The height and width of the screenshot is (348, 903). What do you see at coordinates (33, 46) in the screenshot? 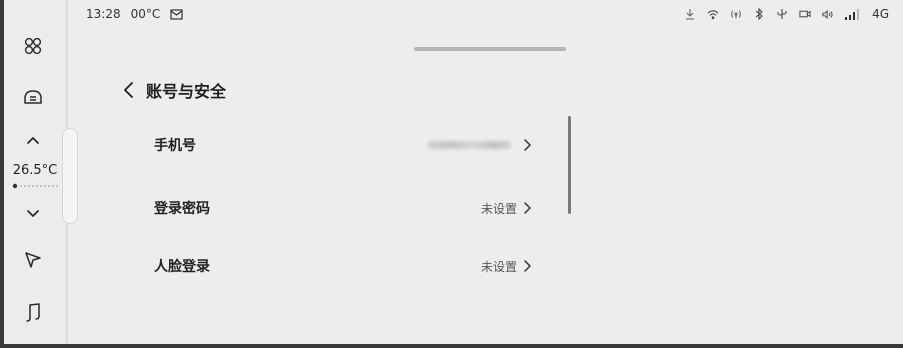
I see `apps-icon` at bounding box center [33, 46].